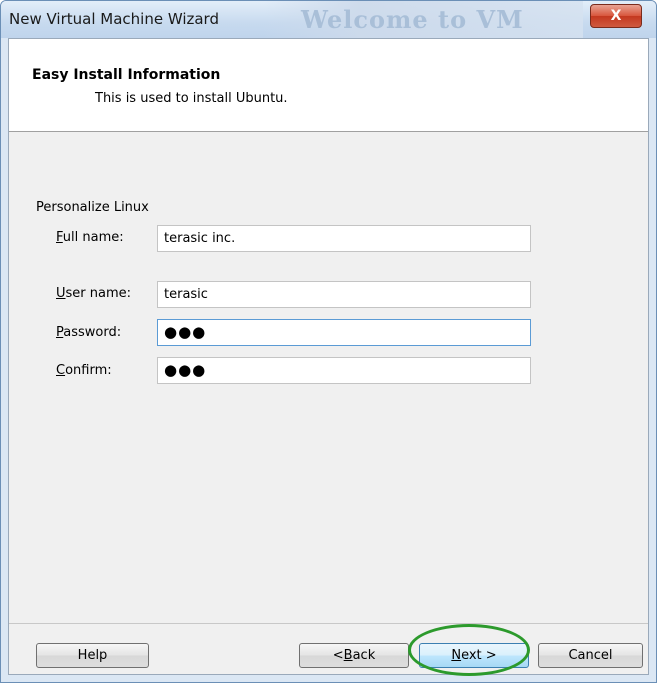 The width and height of the screenshot is (657, 683). What do you see at coordinates (89, 332) in the screenshot?
I see `password-label: Password:` at bounding box center [89, 332].